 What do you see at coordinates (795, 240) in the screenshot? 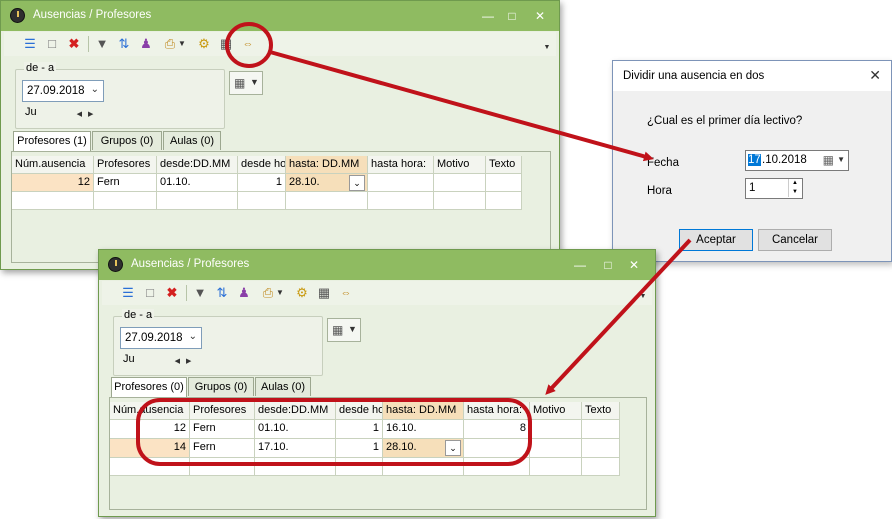
I see `cancel-button: Cancelar` at bounding box center [795, 240].